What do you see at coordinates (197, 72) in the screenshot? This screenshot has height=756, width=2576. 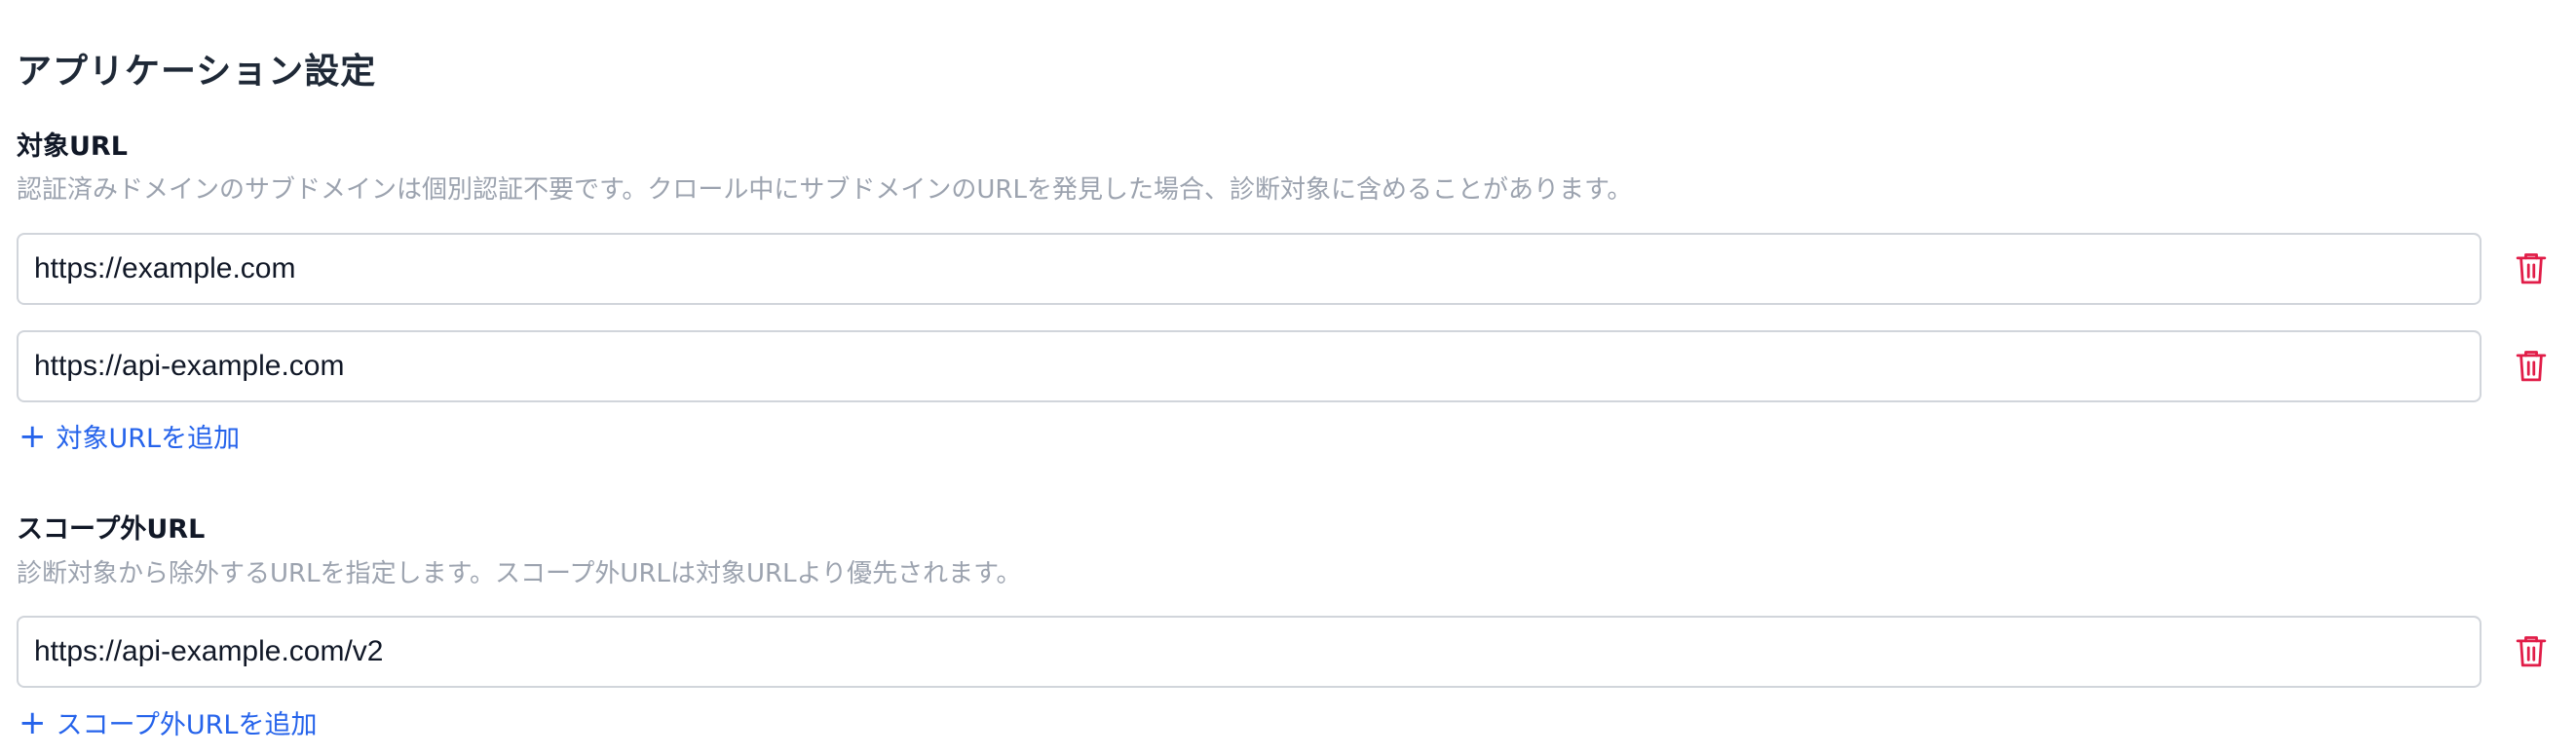 I see `page-title: アプリケーション設定` at bounding box center [197, 72].